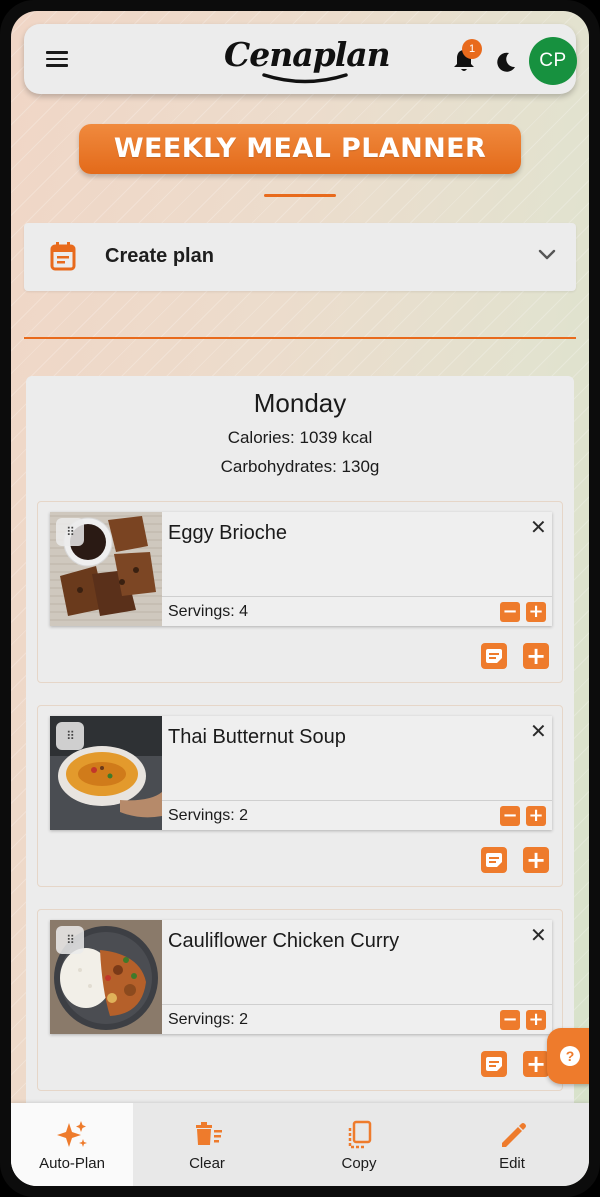 The height and width of the screenshot is (1197, 600). I want to click on title-underline, so click(300, 195).